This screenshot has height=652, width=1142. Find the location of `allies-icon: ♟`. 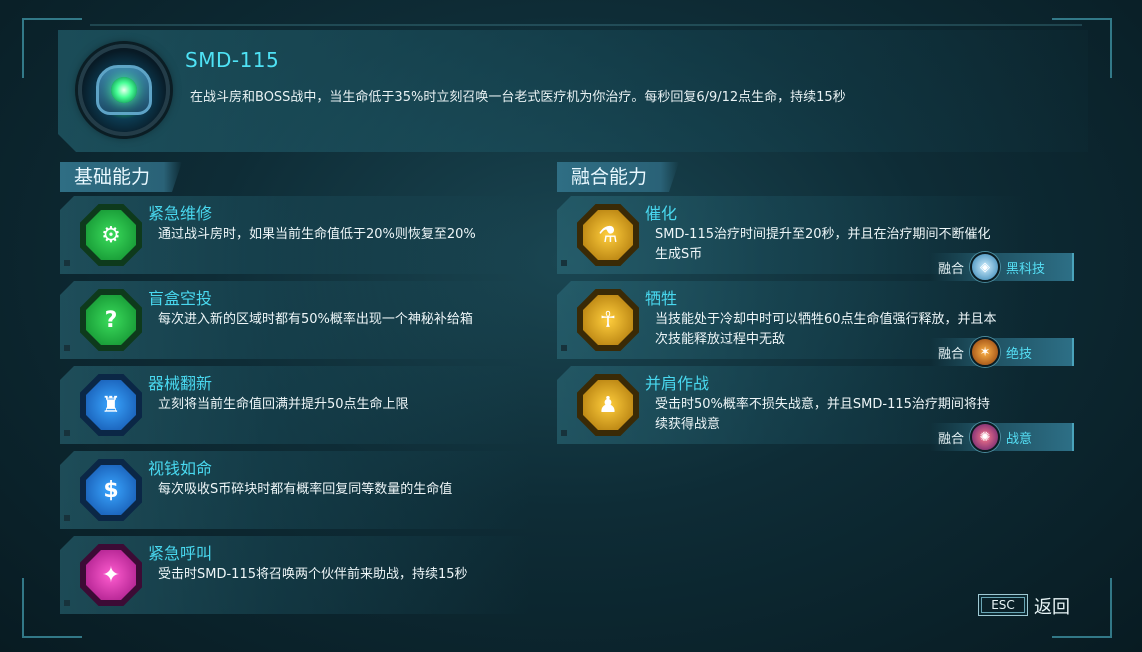

allies-icon: ♟ is located at coordinates (608, 405).